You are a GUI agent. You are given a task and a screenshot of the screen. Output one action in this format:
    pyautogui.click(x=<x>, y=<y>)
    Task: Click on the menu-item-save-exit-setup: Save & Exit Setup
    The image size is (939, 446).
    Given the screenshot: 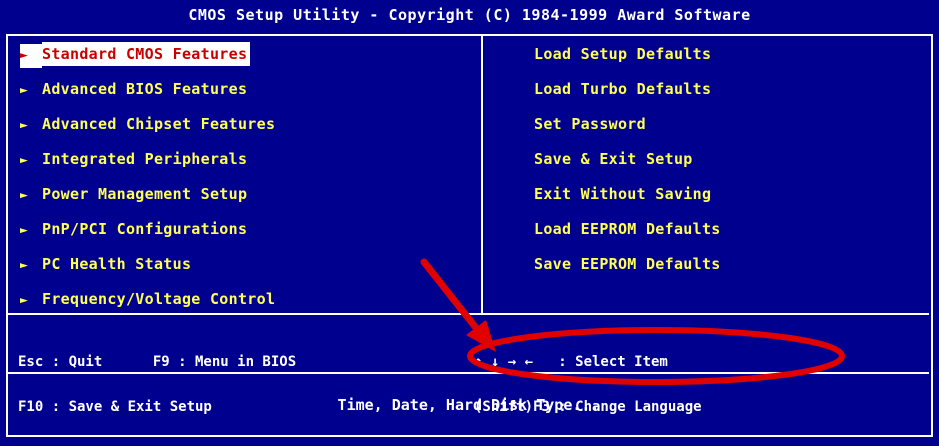 What is the action you would take?
    pyautogui.click(x=729, y=164)
    